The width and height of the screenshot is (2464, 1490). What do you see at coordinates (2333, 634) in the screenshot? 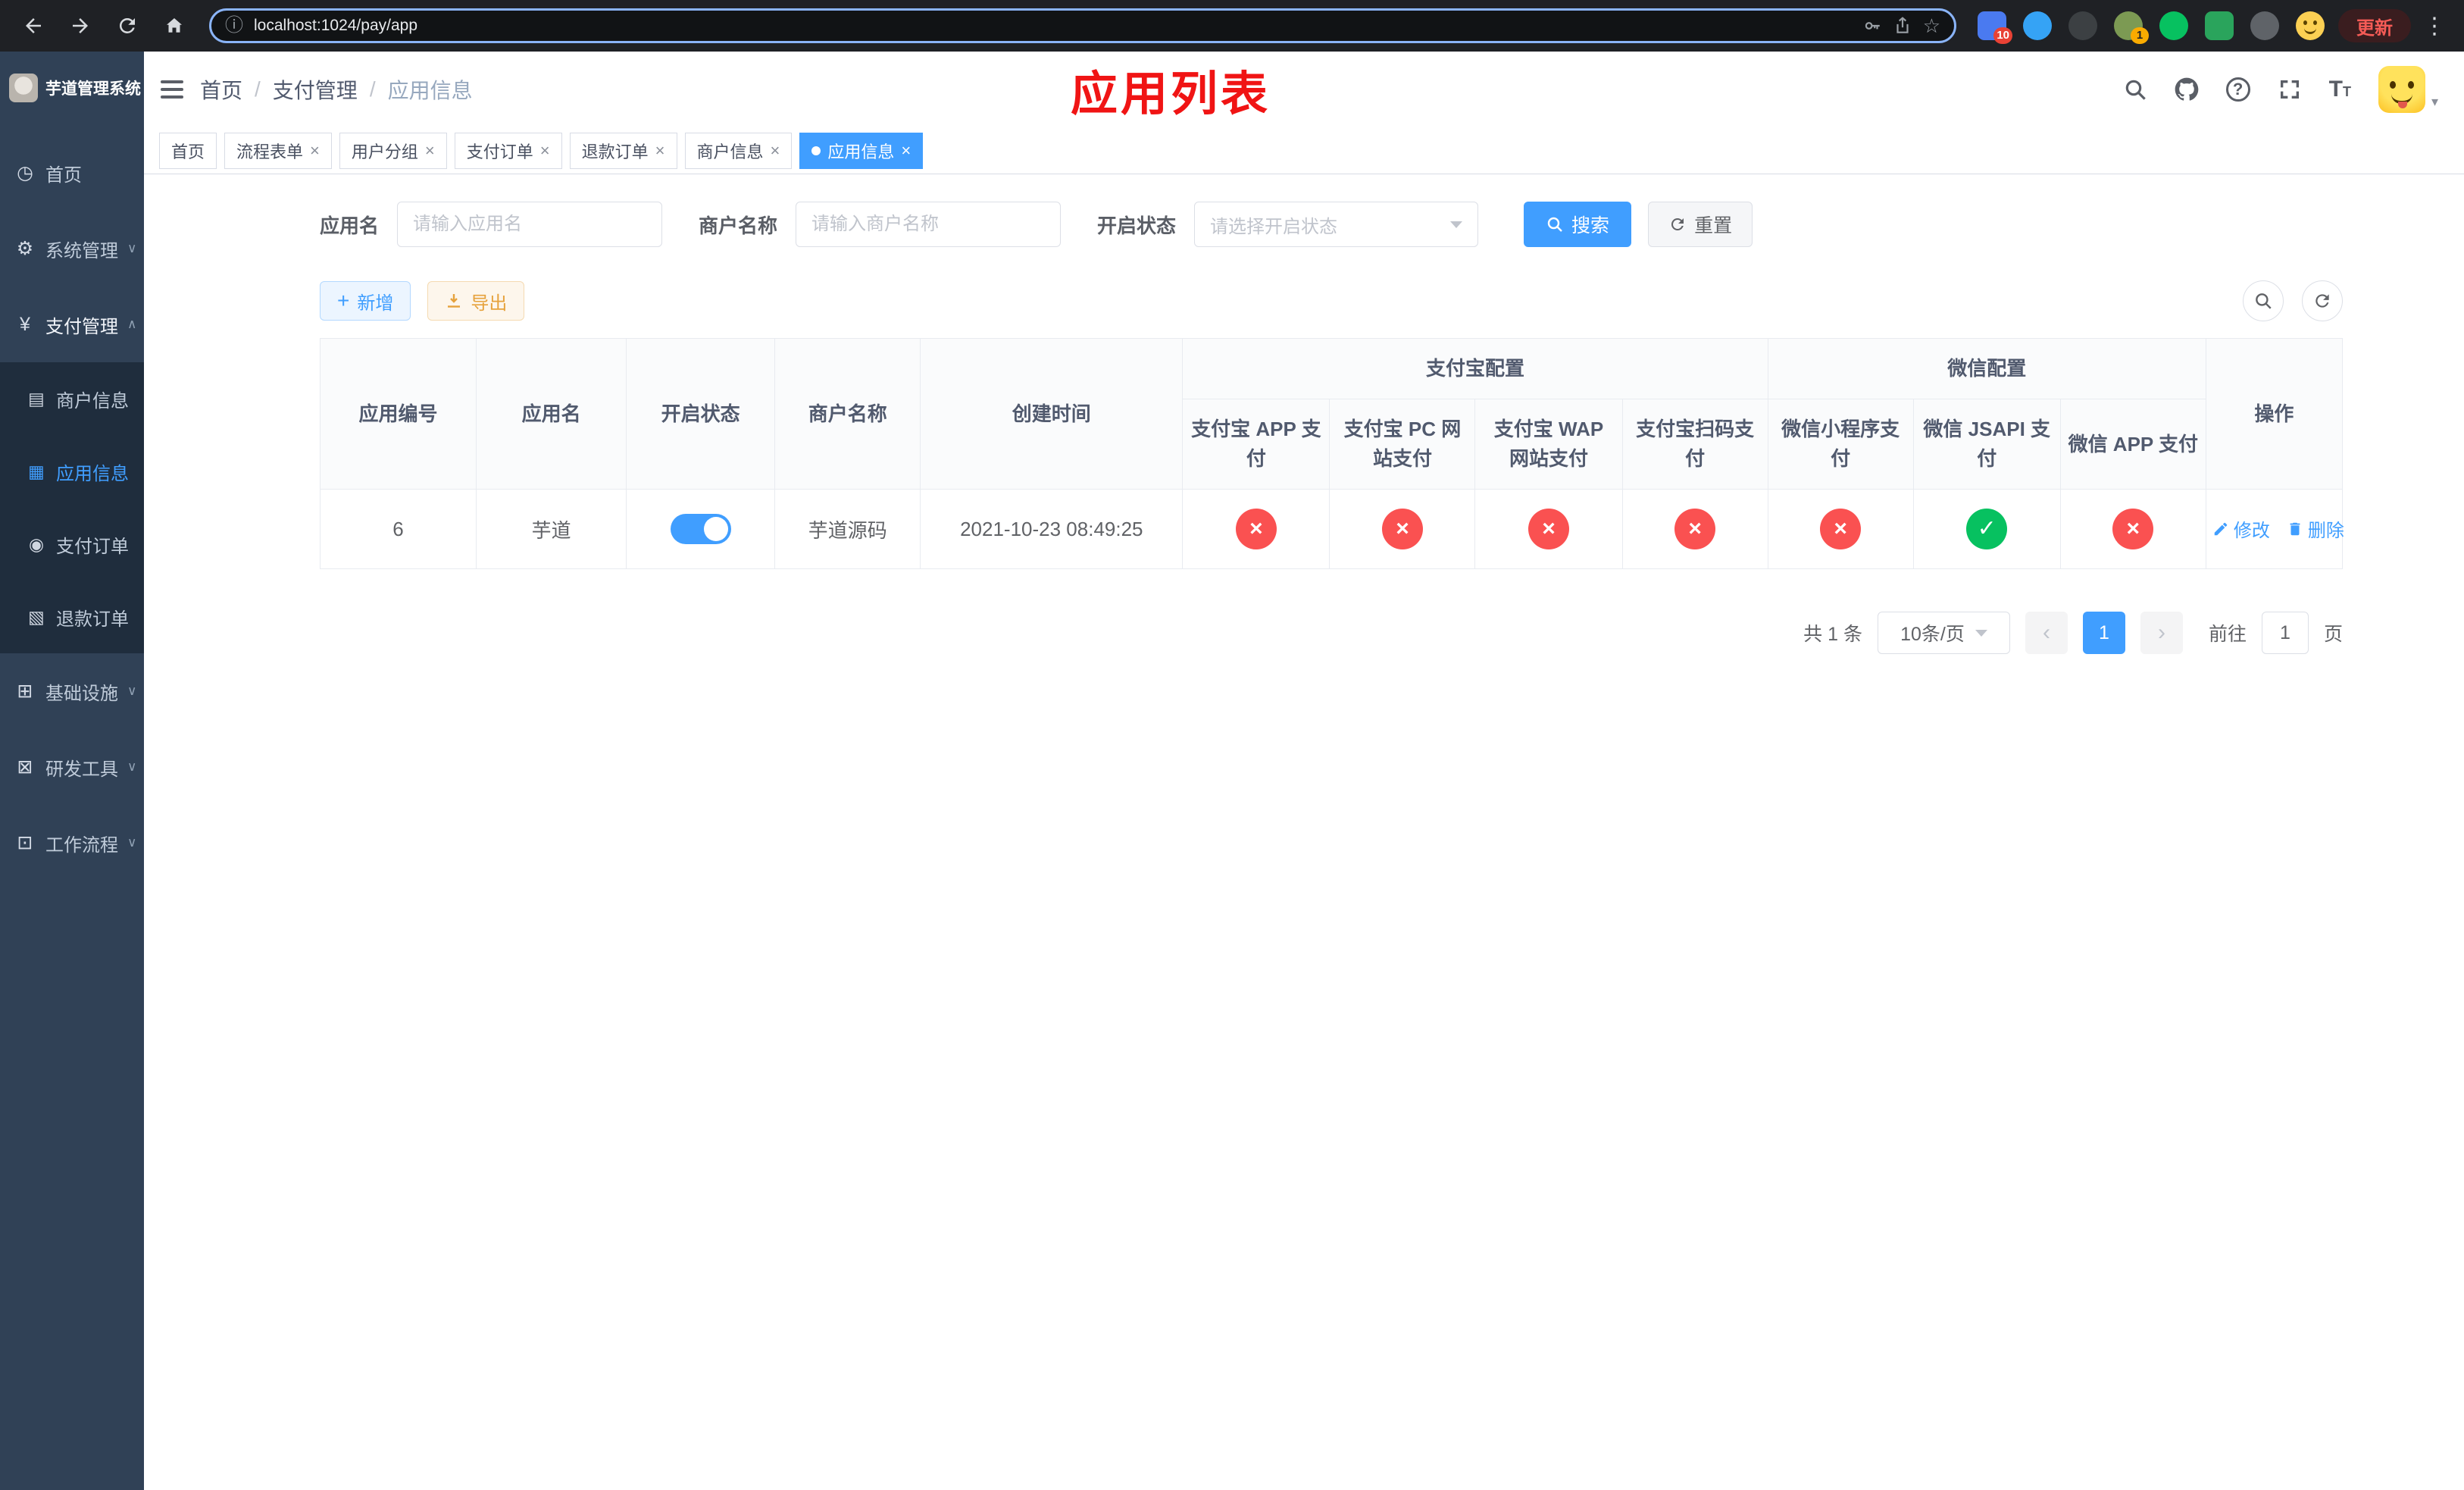
I see `goto-suffix: 页` at bounding box center [2333, 634].